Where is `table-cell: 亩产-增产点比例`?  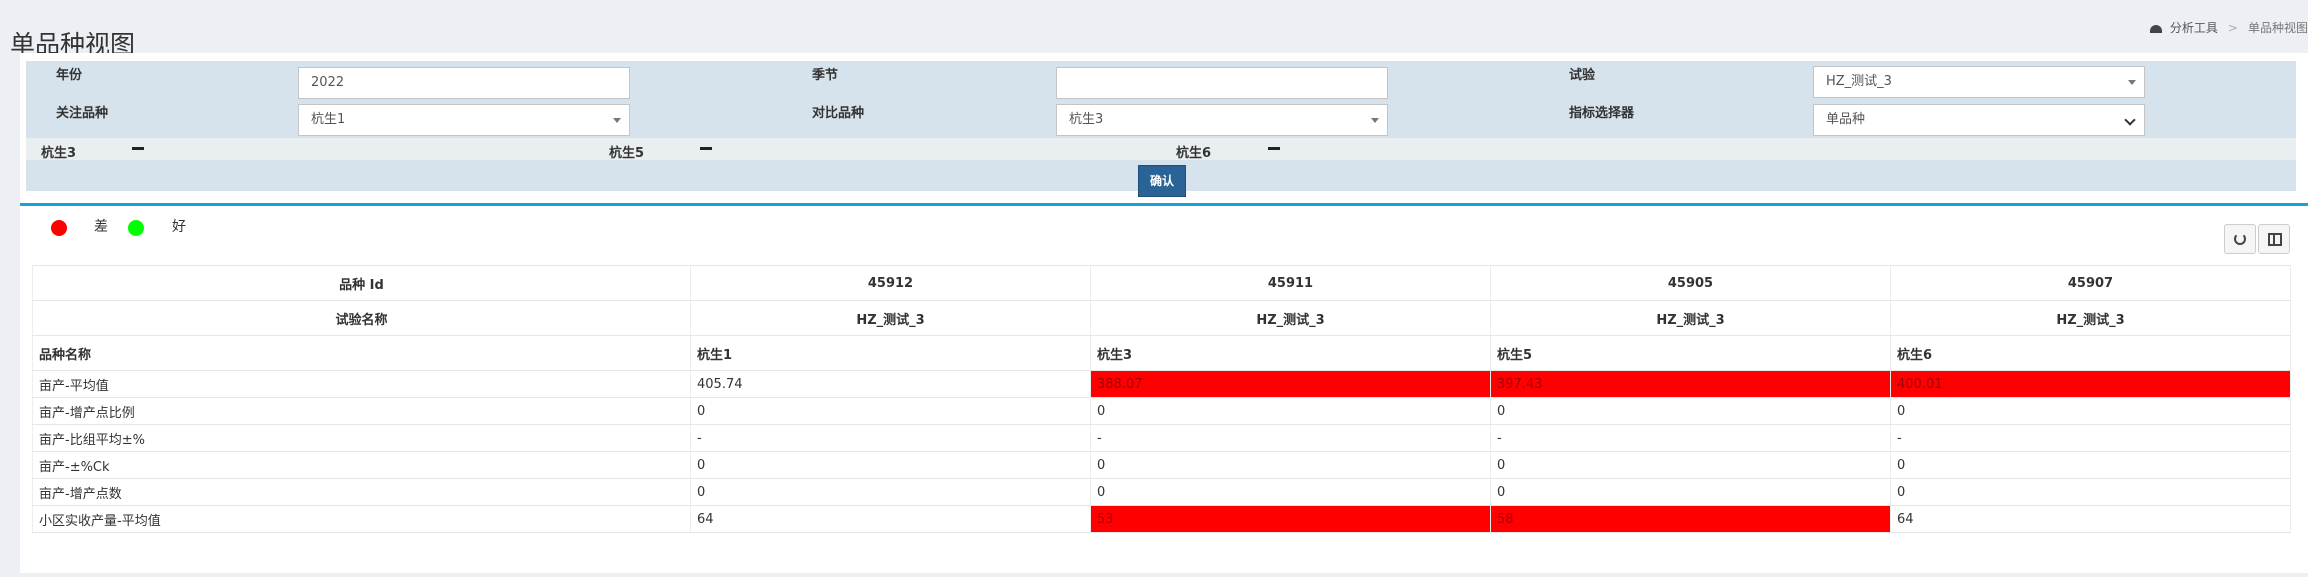 table-cell: 亩产-增产点比例 is located at coordinates (361, 411).